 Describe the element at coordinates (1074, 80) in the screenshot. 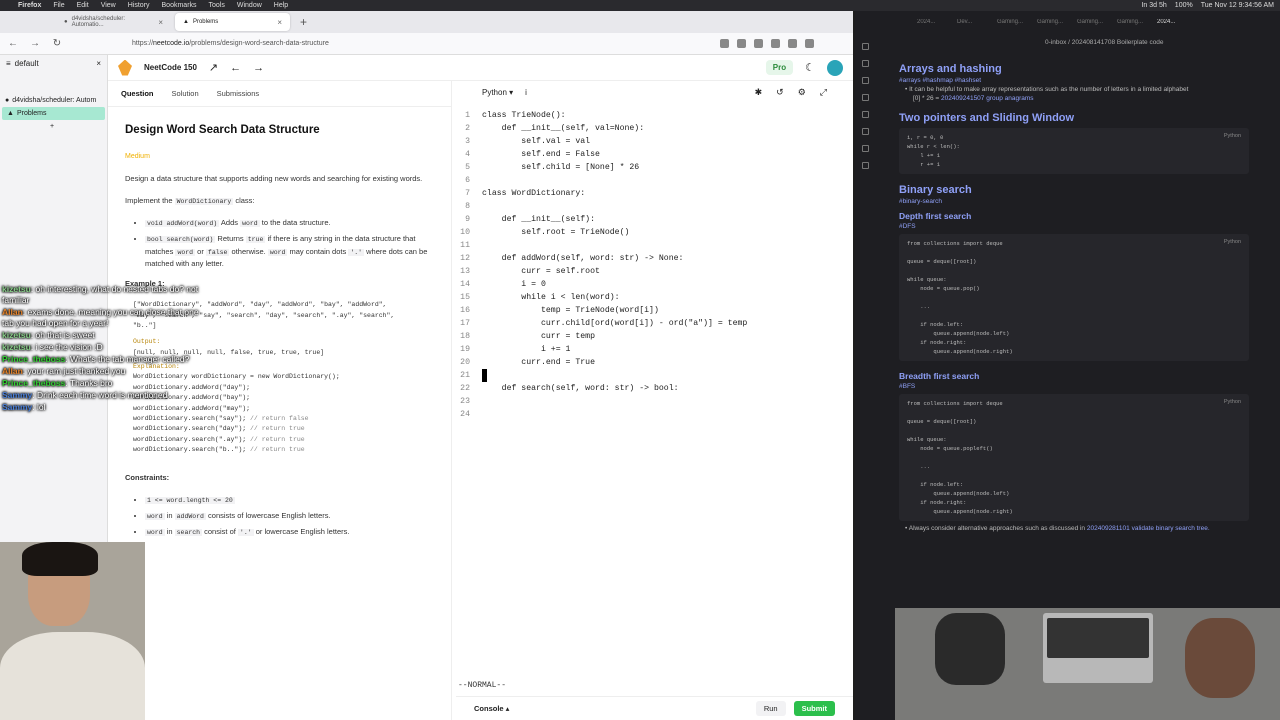

I see `tags-arrays: #arrays #hashmap #hashset` at that location.